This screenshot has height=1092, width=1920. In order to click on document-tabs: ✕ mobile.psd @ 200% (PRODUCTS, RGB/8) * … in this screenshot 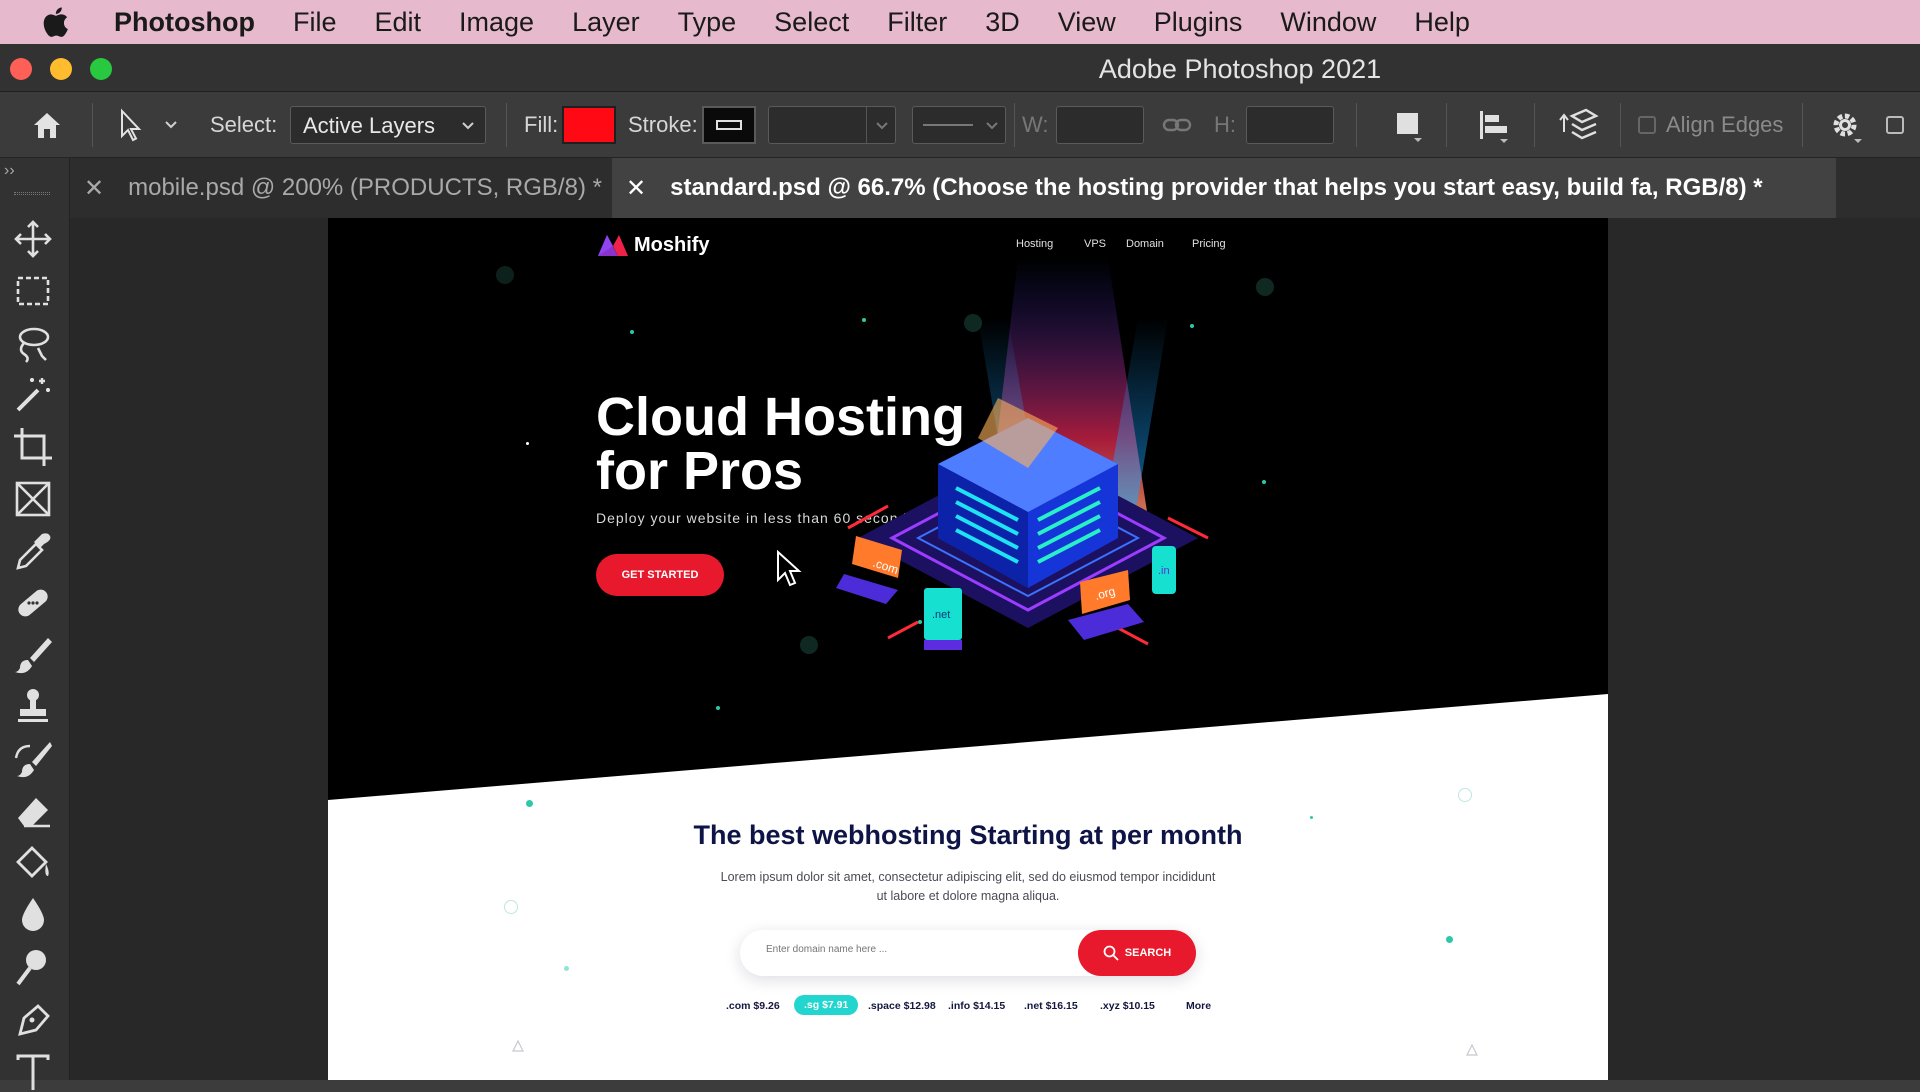, I will do `click(995, 188)`.